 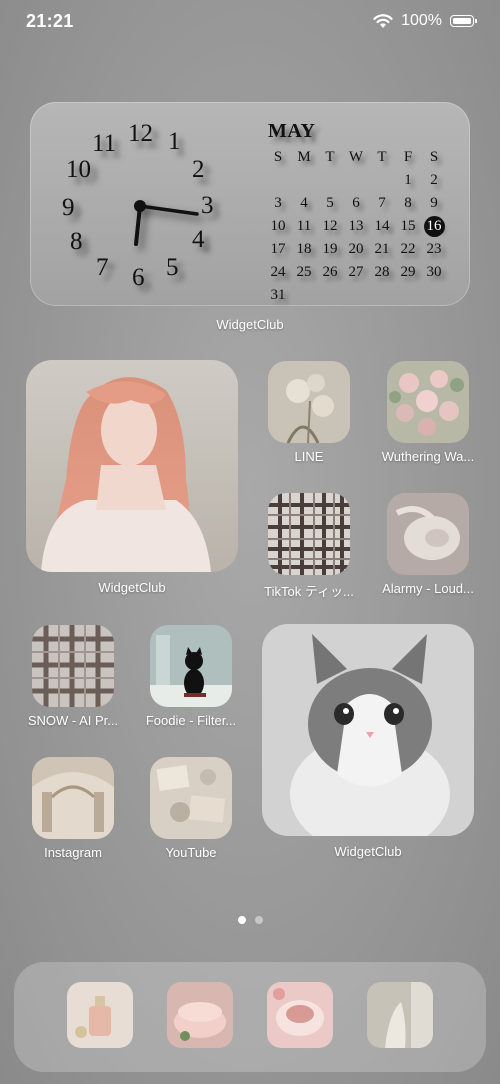 I want to click on cake-icon, so click(x=200, y=1015).